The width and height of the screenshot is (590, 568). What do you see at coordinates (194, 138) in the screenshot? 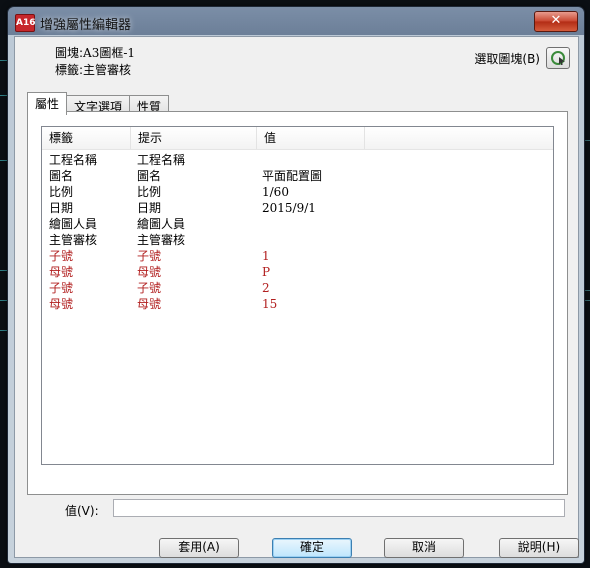
I see `column-header-prompt: 提示` at bounding box center [194, 138].